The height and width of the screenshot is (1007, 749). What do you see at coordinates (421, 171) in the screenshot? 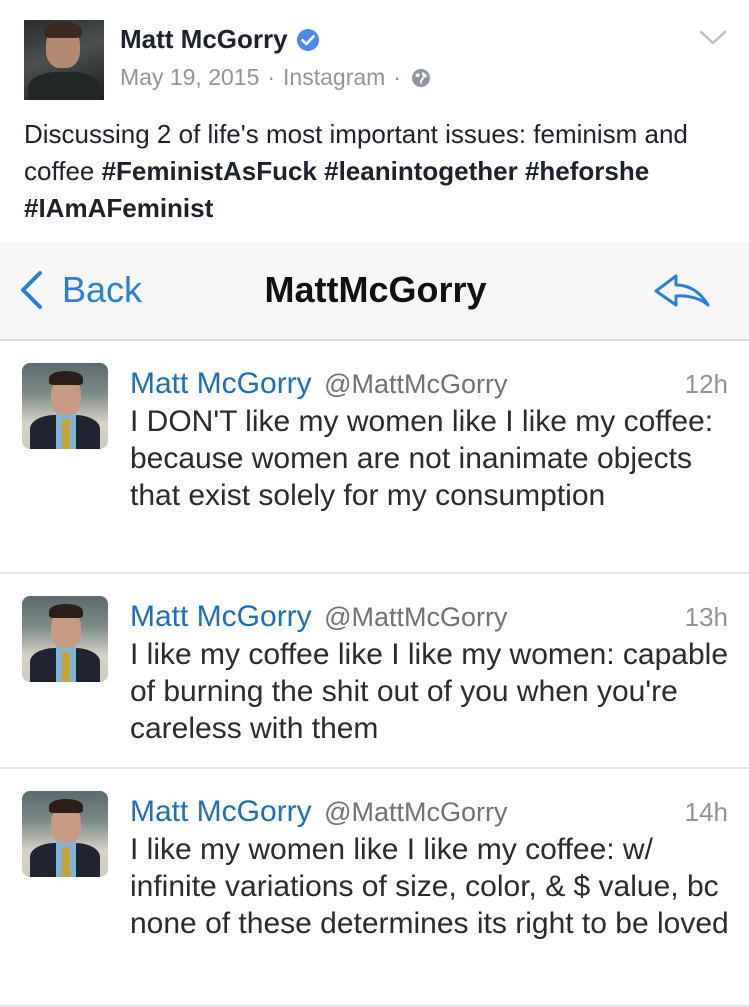
I see `hashtag-link: #leanintogether` at bounding box center [421, 171].